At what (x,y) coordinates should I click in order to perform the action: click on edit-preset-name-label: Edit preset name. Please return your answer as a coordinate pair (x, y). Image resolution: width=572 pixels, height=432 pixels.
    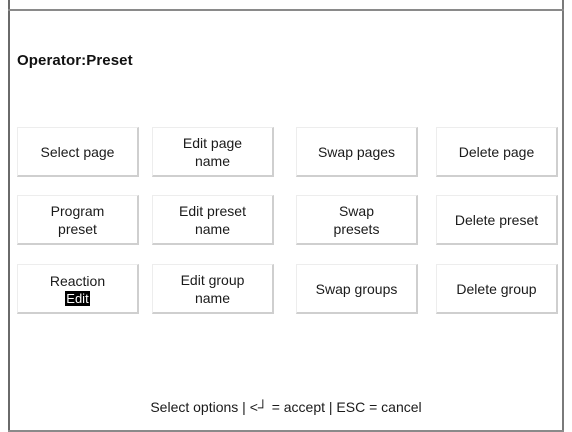
    Looking at the image, I should click on (212, 219).